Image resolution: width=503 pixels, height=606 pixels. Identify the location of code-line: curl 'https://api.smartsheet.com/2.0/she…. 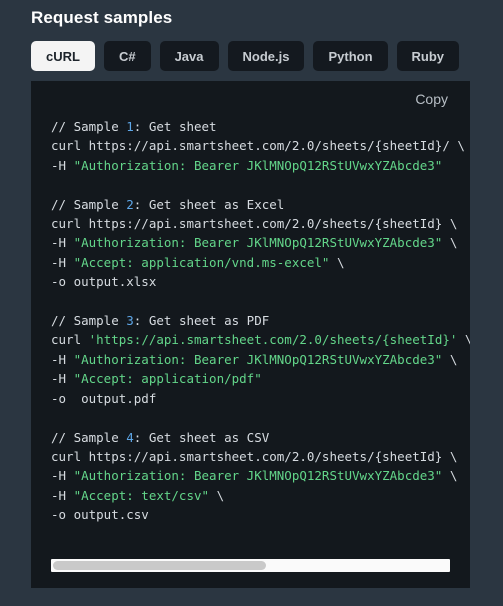
(260, 339).